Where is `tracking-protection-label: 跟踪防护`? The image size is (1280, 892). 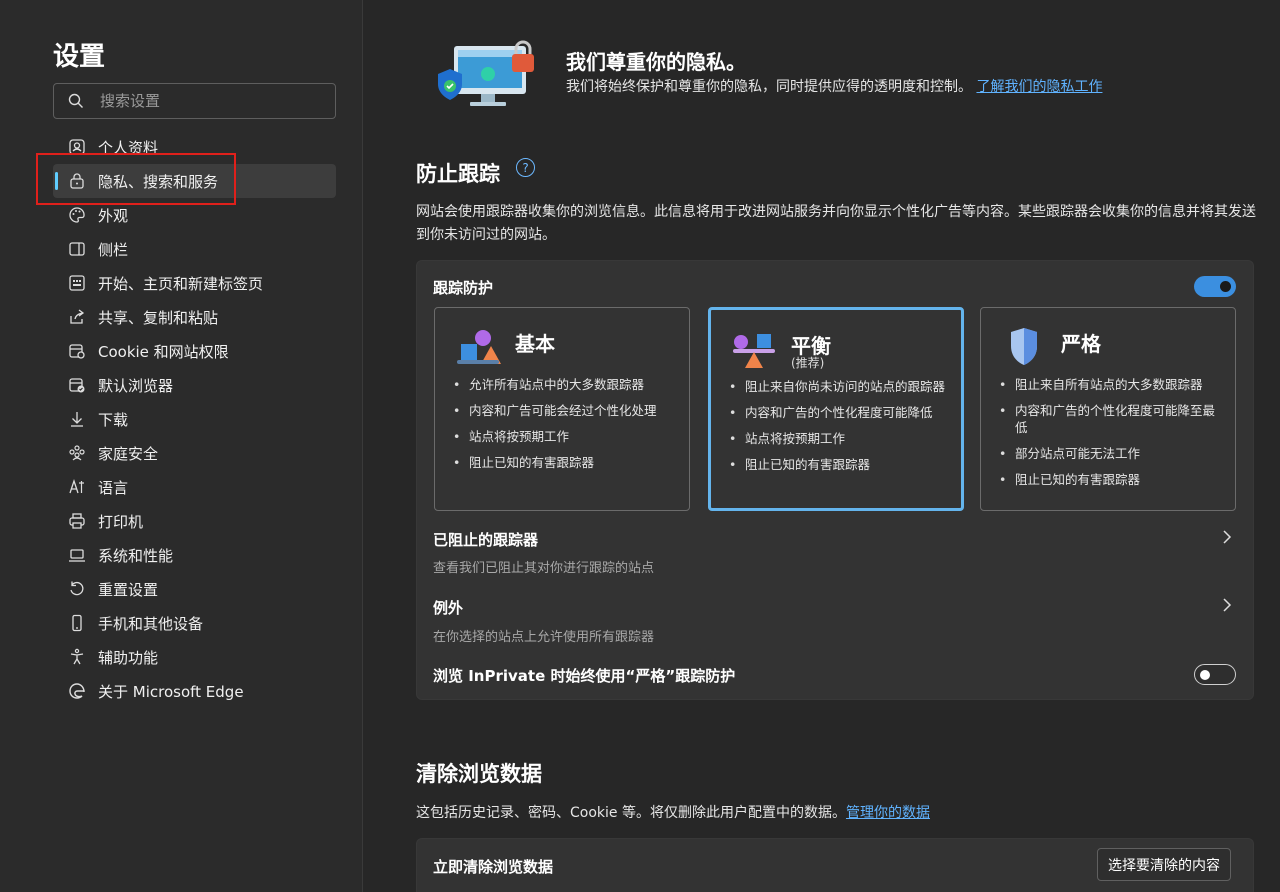 tracking-protection-label: 跟踪防护 is located at coordinates (463, 288).